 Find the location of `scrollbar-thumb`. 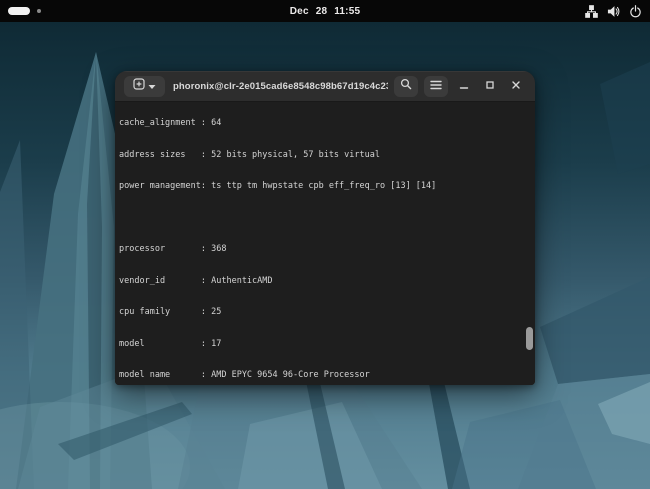

scrollbar-thumb is located at coordinates (529, 338).